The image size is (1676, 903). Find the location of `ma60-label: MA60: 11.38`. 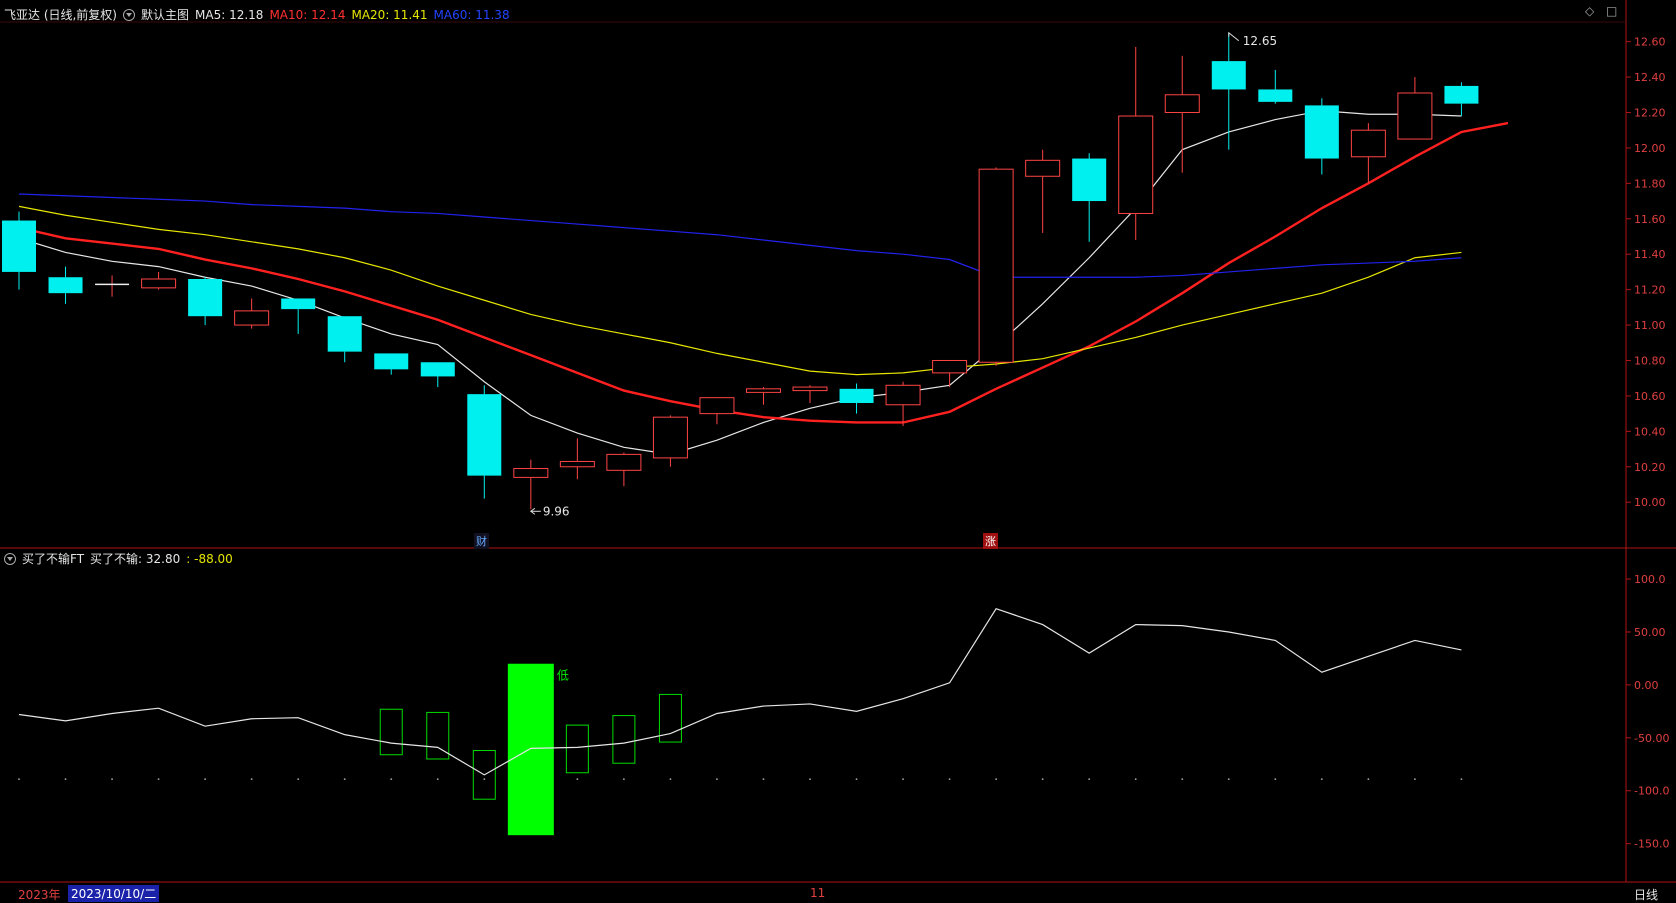

ma60-label: MA60: 11.38 is located at coordinates (471, 14).